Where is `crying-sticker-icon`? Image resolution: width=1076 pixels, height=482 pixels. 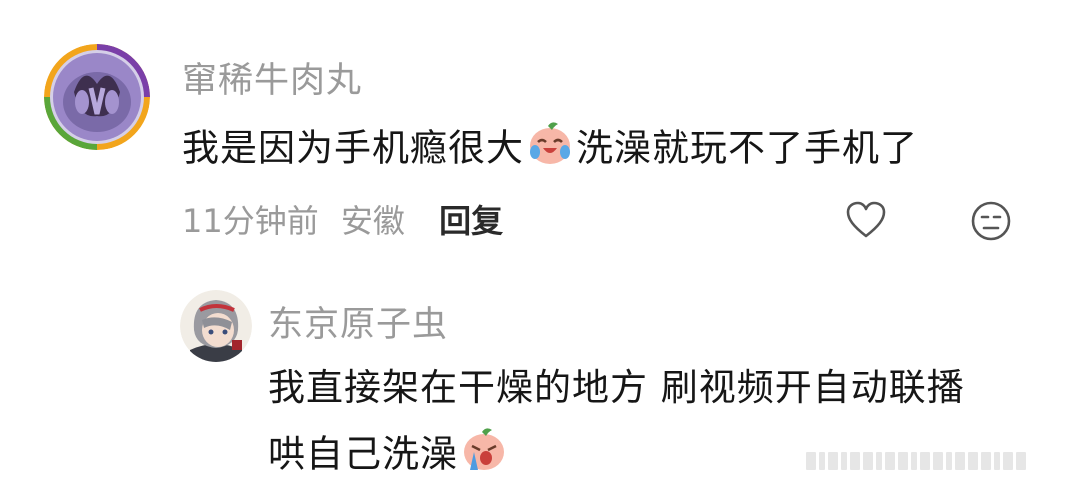
crying-sticker-icon is located at coordinates (484, 453).